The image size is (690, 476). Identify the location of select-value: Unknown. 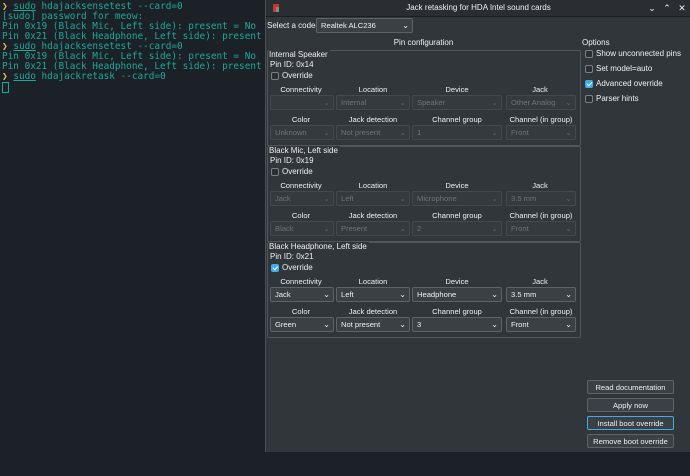
(291, 132).